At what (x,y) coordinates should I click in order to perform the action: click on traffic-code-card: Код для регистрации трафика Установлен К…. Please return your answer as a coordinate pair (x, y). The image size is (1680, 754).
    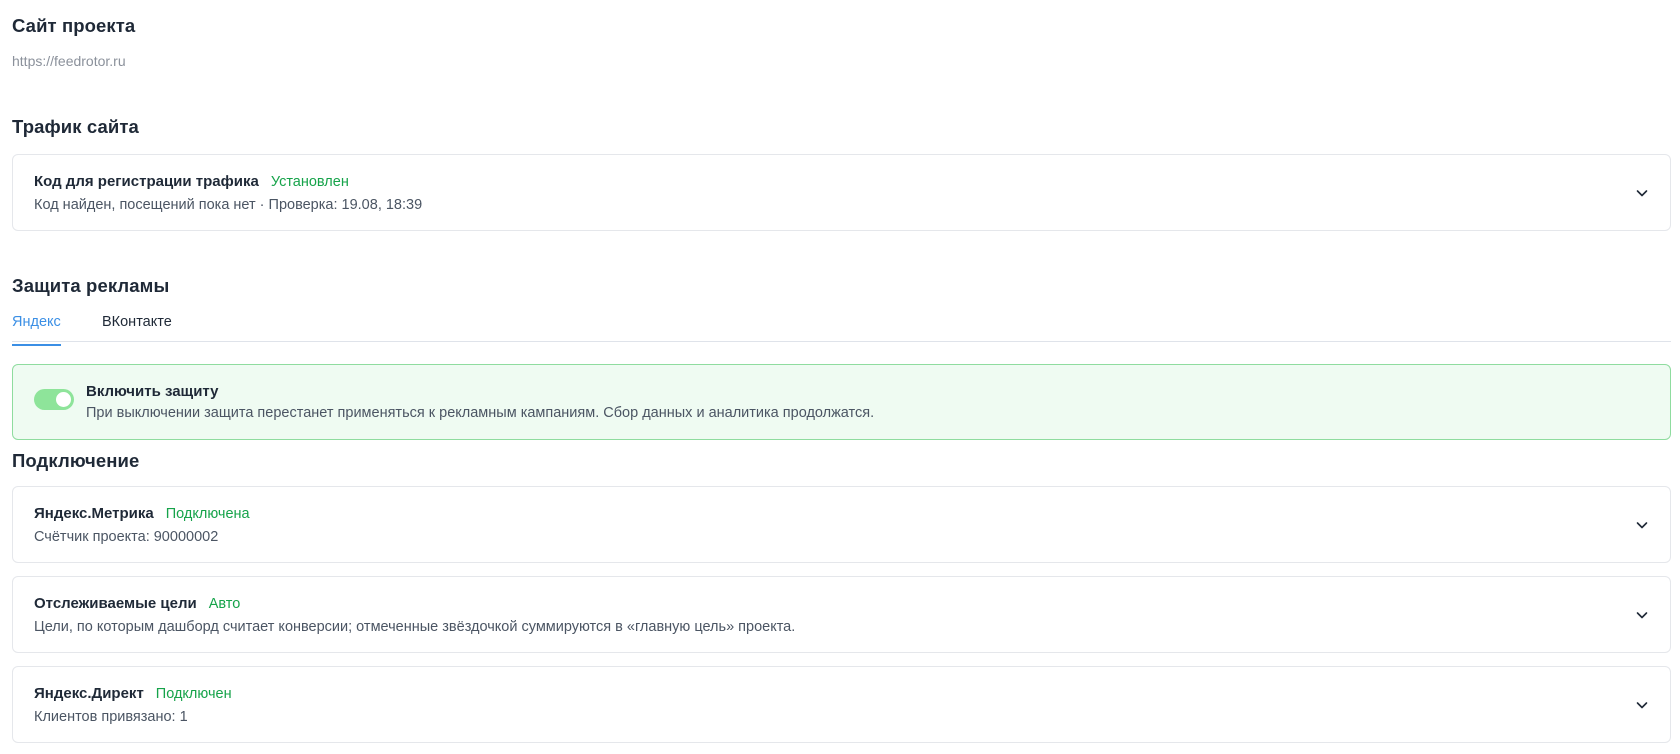
    Looking at the image, I should click on (841, 192).